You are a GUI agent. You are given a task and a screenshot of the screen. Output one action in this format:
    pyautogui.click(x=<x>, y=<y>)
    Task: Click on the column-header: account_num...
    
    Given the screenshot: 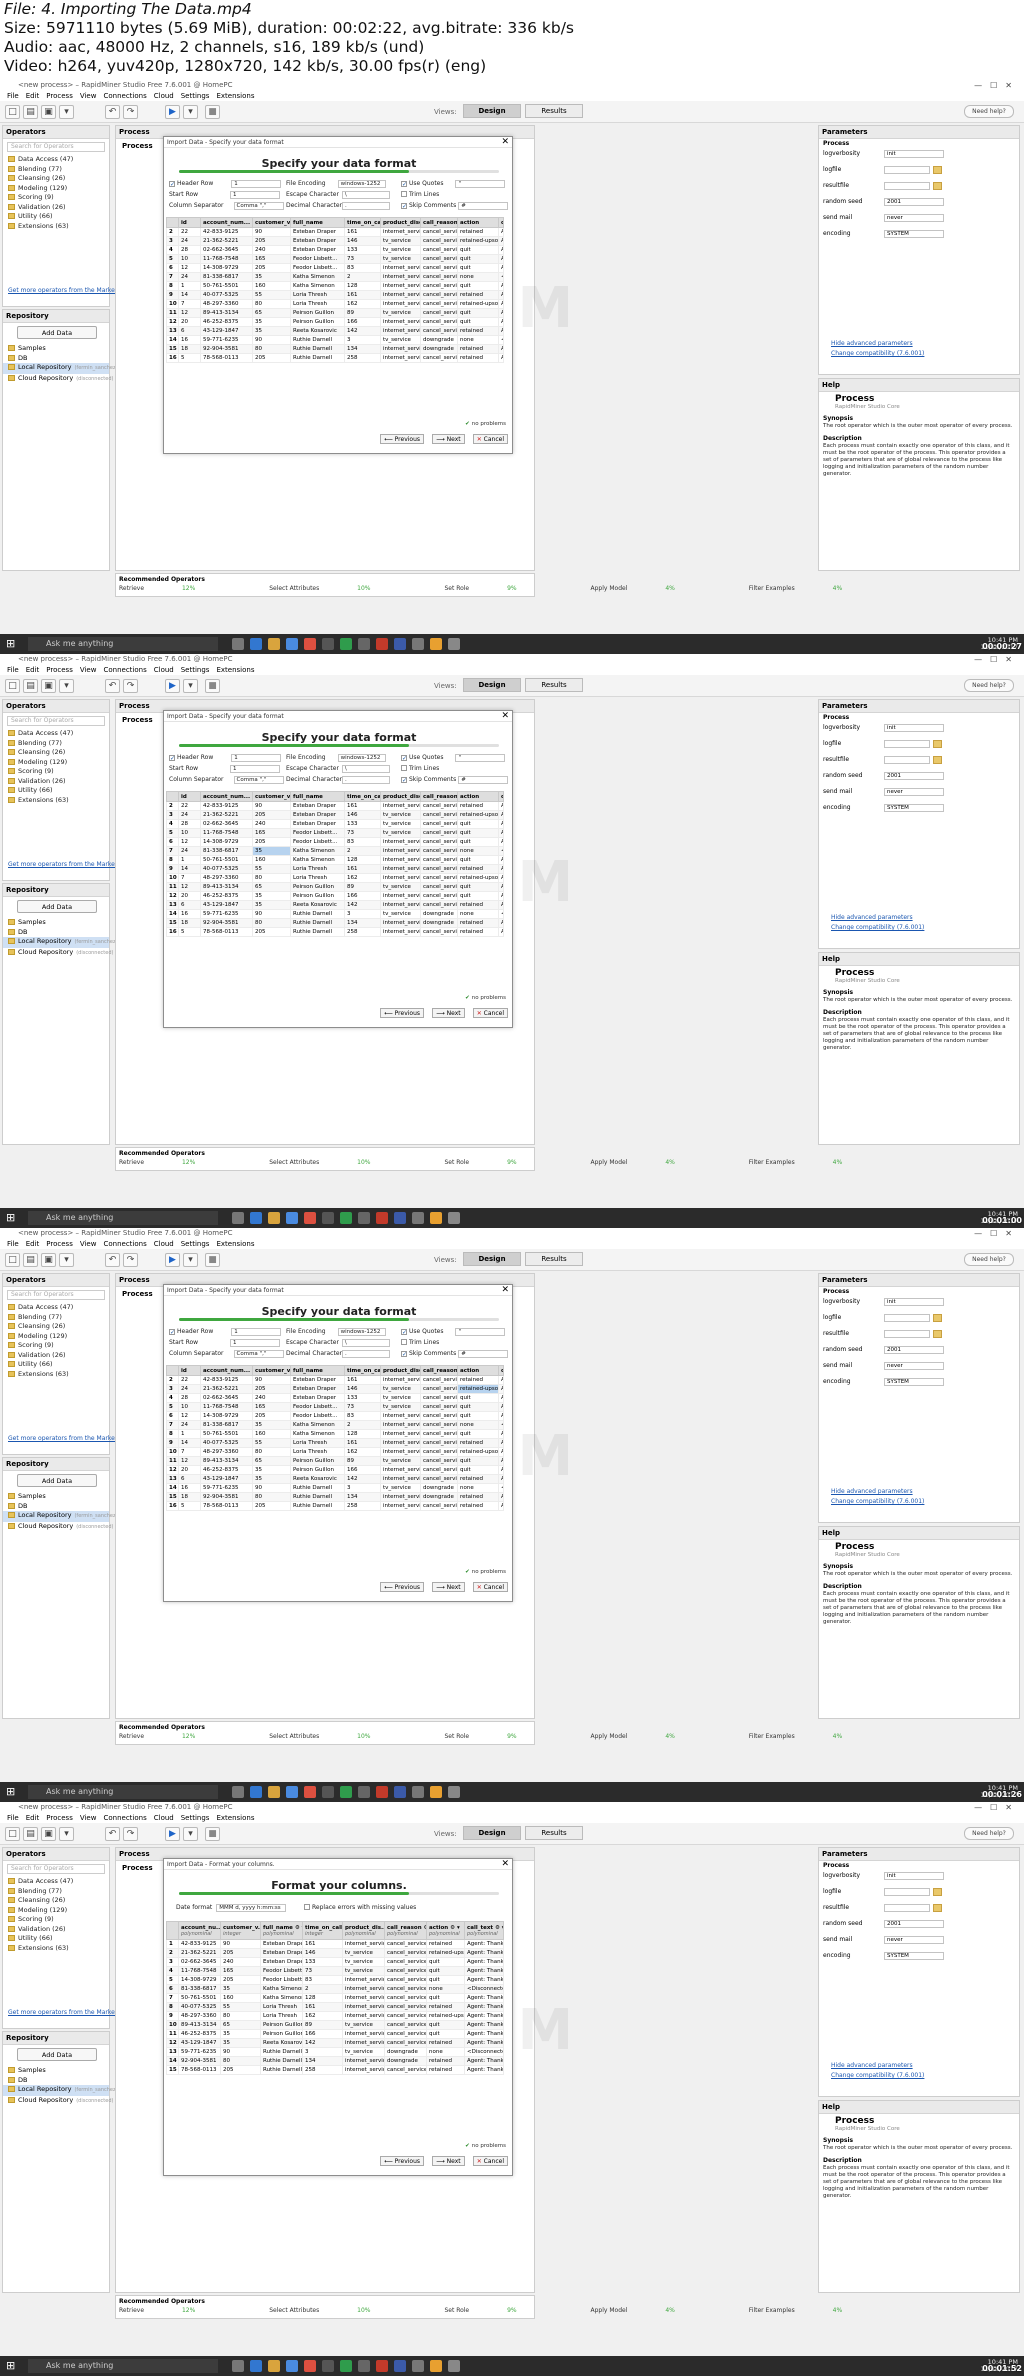 What is the action you would take?
    pyautogui.click(x=226, y=1370)
    